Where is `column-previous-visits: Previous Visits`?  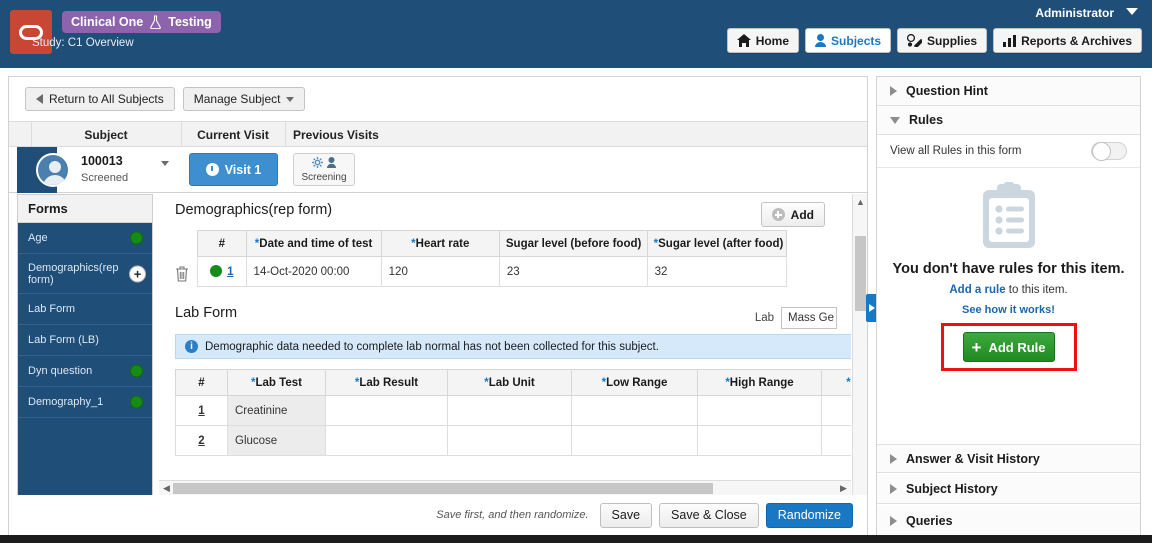 column-previous-visits: Previous Visits is located at coordinates (336, 135).